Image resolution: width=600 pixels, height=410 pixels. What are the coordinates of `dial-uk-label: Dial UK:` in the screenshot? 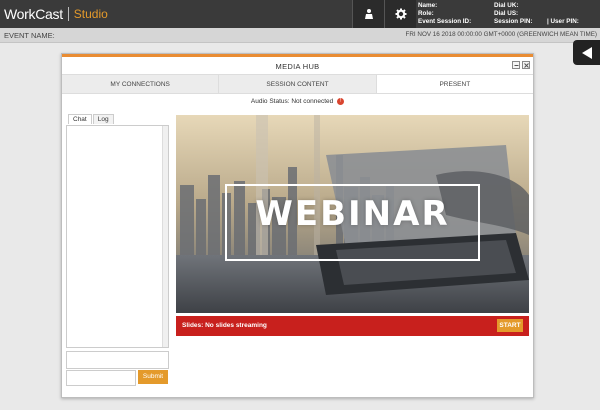 It's located at (506, 5).